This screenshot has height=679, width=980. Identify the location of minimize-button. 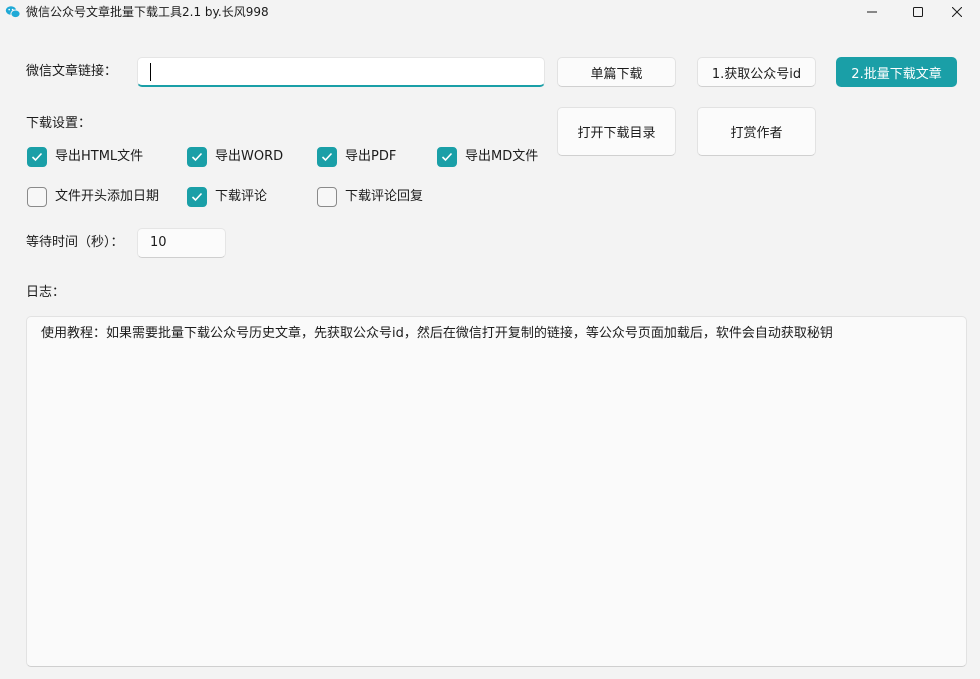
(872, 12).